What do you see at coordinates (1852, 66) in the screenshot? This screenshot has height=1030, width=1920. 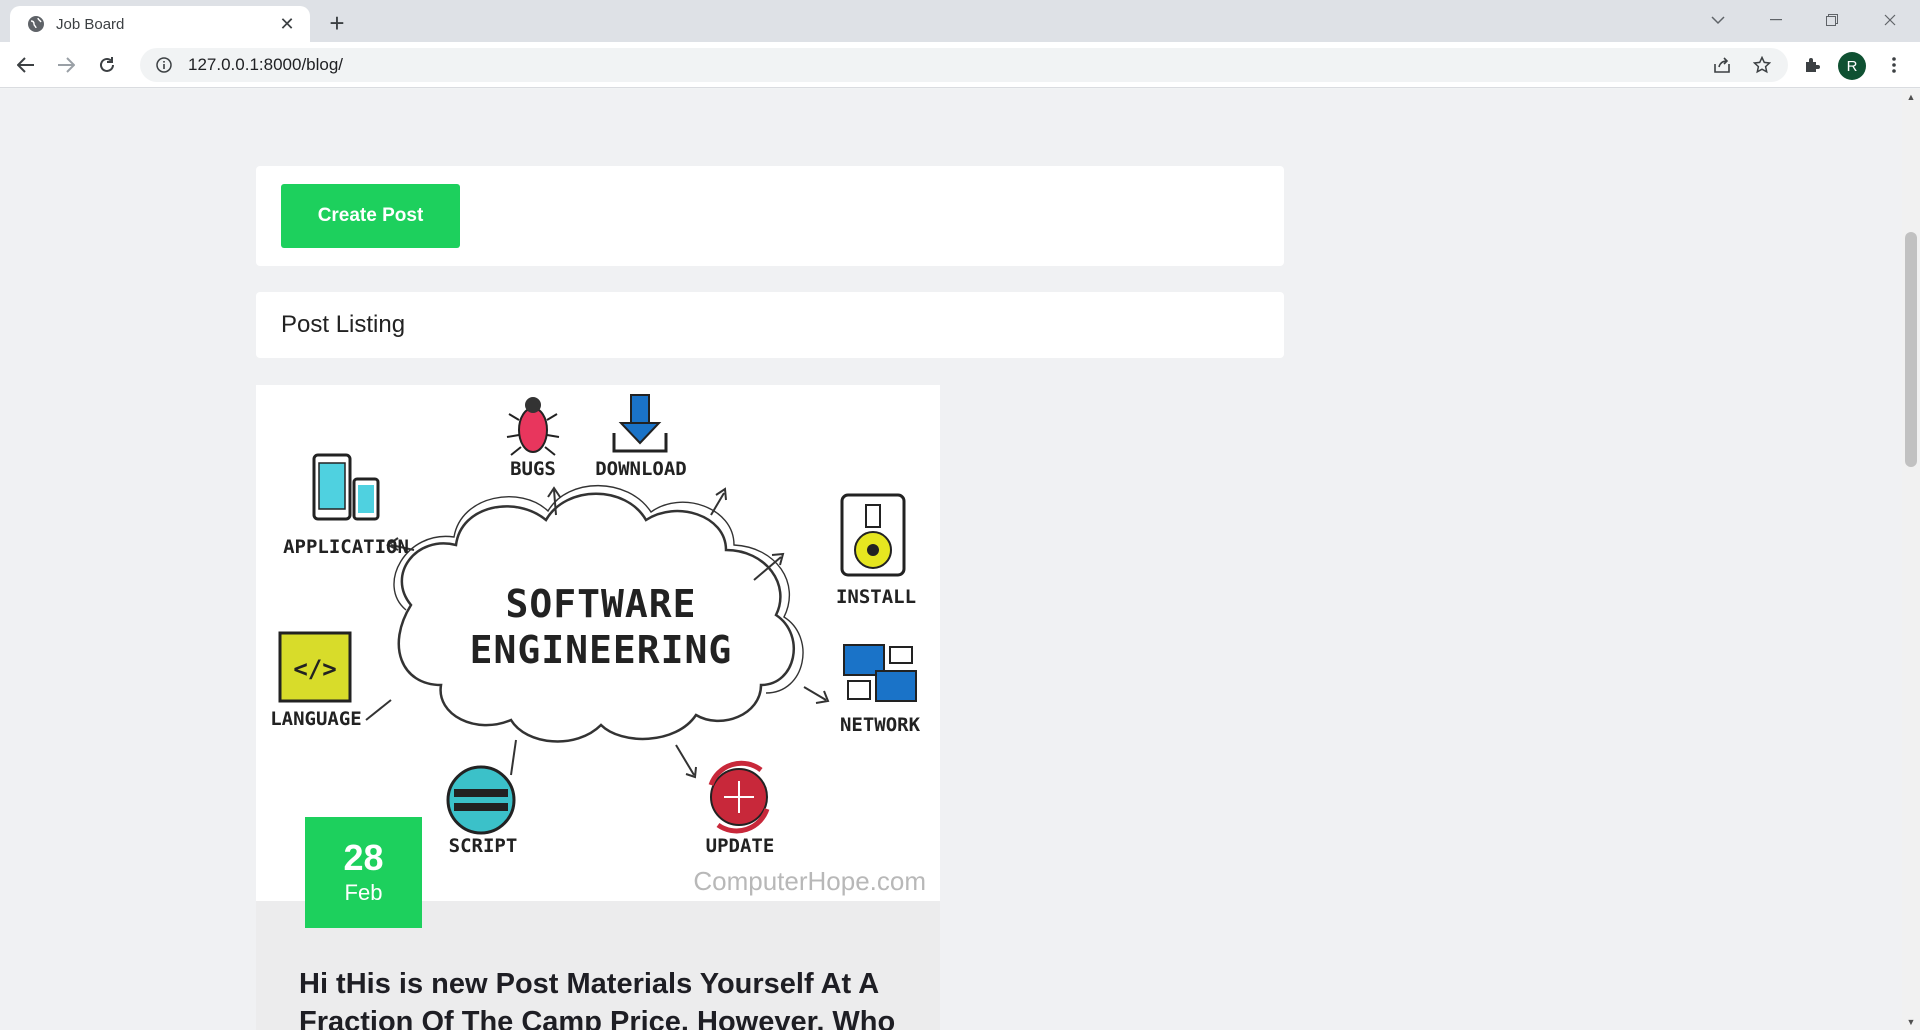 I see `profile-avatar: R` at bounding box center [1852, 66].